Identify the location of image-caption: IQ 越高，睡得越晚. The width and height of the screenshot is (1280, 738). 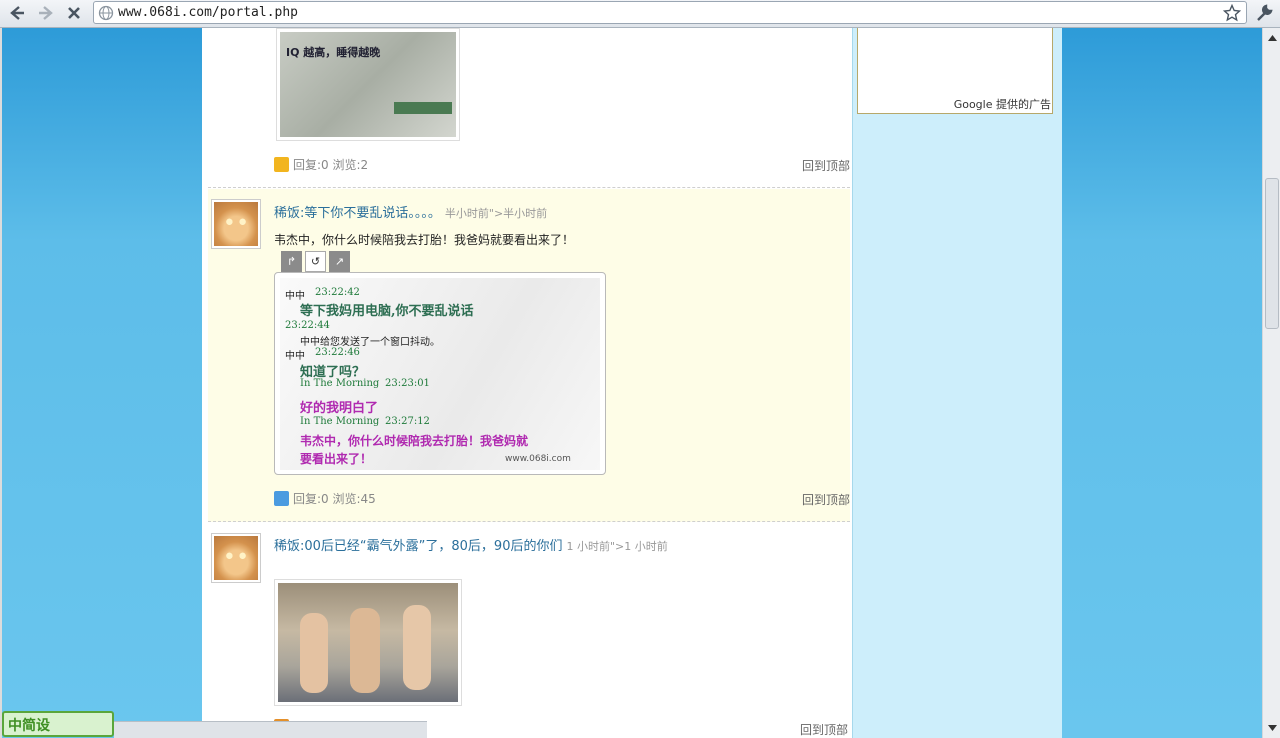
(333, 52).